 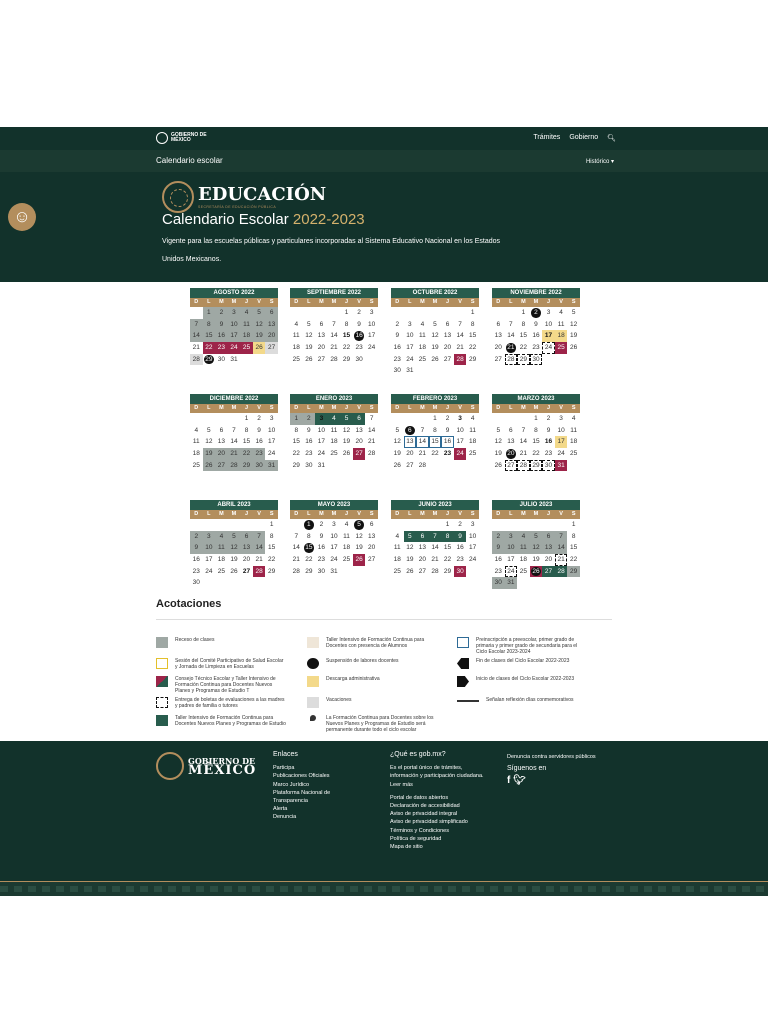 I want to click on enlaces-title: Enlaces, so click(x=285, y=754).